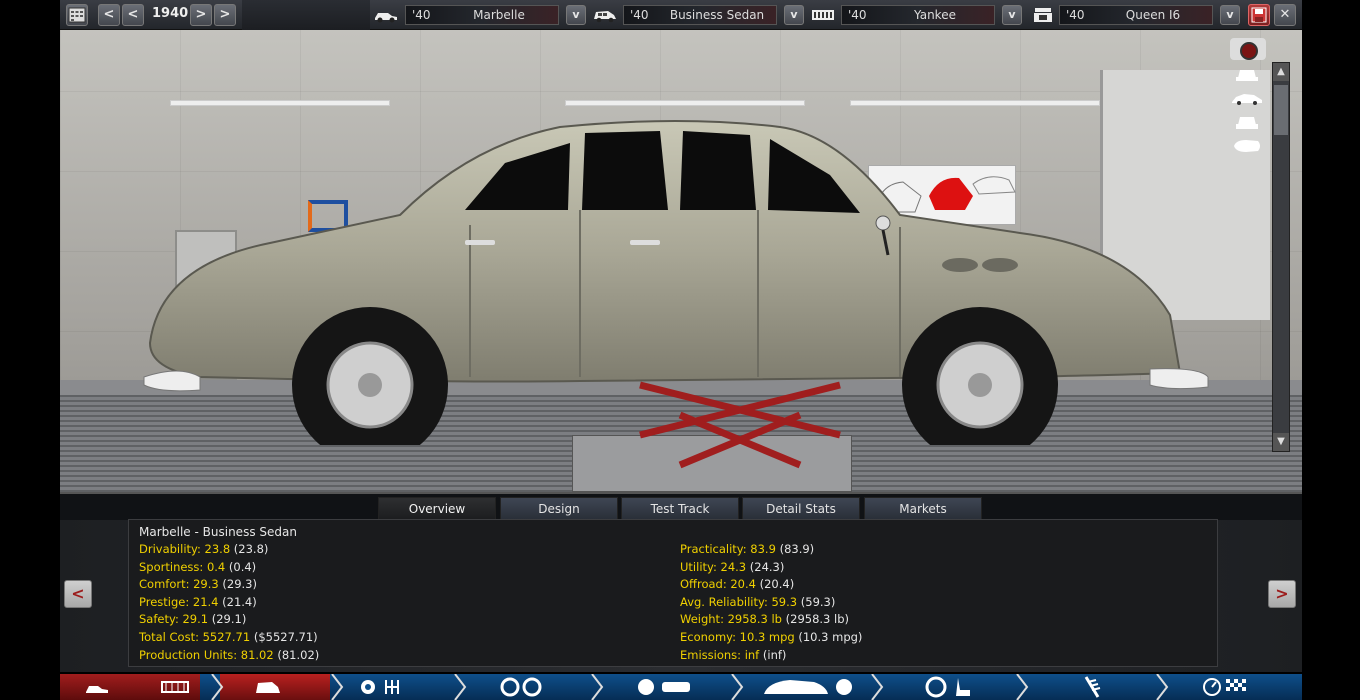 The height and width of the screenshot is (700, 1360). Describe the element at coordinates (559, 508) in the screenshot. I see `tab-design: Design` at that location.